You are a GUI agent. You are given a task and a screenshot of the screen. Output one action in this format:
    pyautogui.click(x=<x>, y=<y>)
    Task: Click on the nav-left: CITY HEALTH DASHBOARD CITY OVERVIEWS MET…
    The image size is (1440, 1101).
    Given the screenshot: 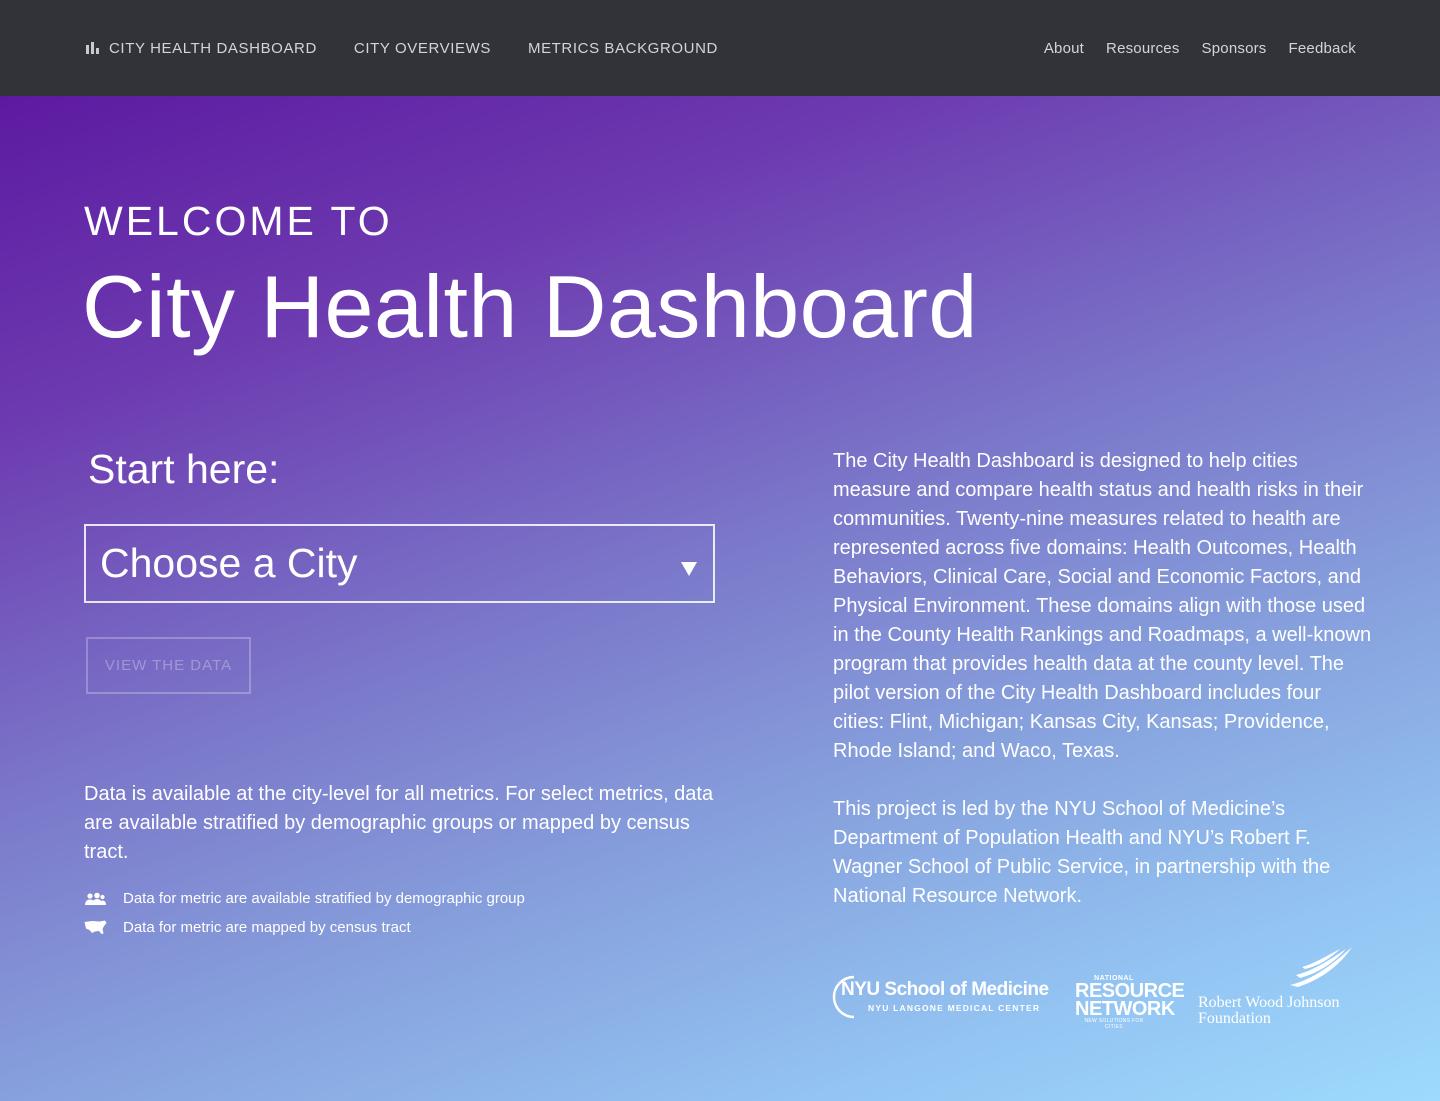 What is the action you would take?
    pyautogui.click(x=402, y=48)
    